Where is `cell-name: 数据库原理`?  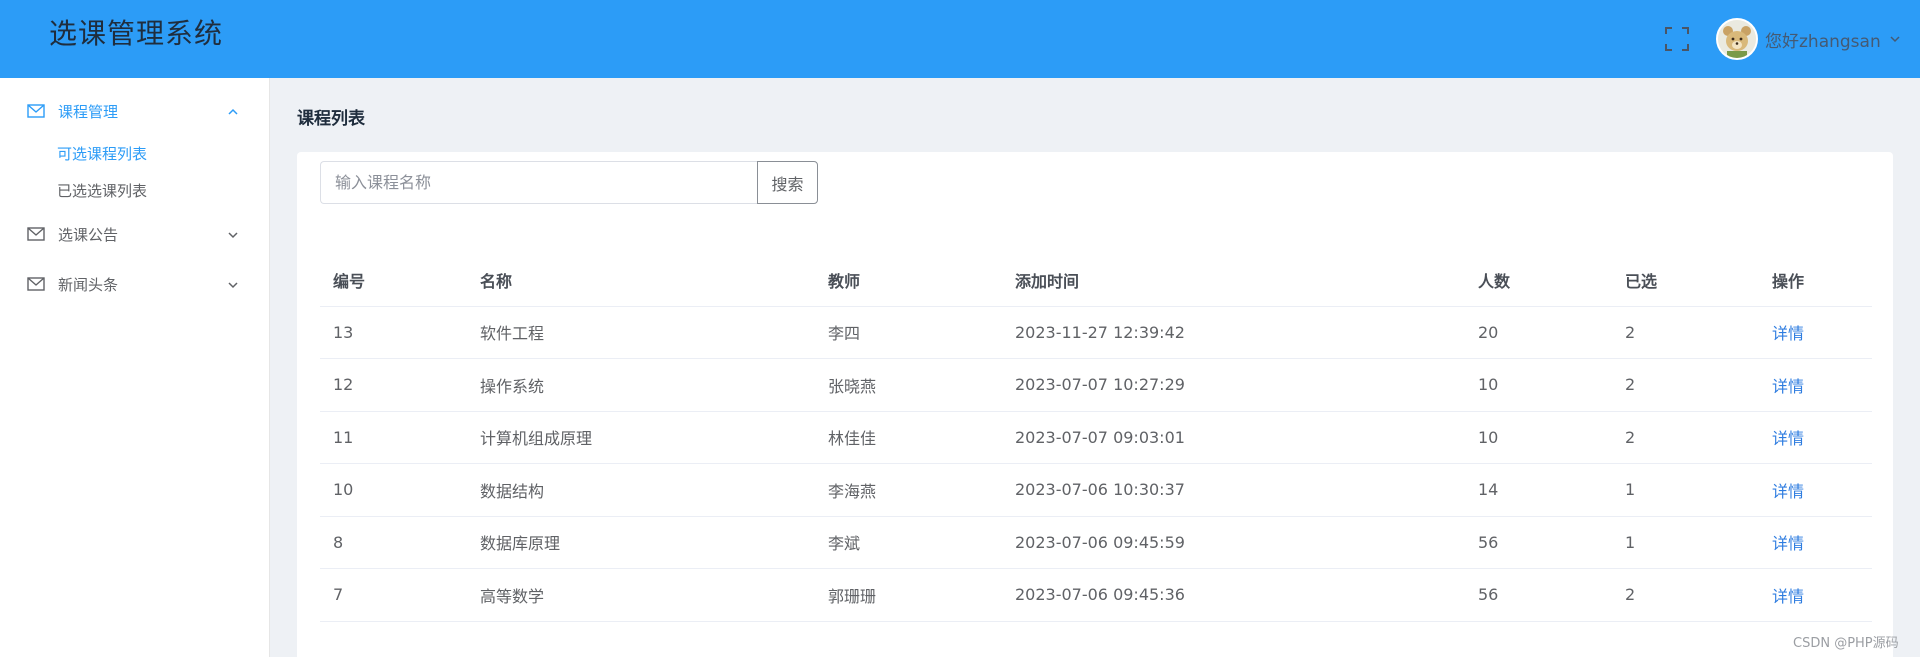 cell-name: 数据库原理 is located at coordinates (641, 542).